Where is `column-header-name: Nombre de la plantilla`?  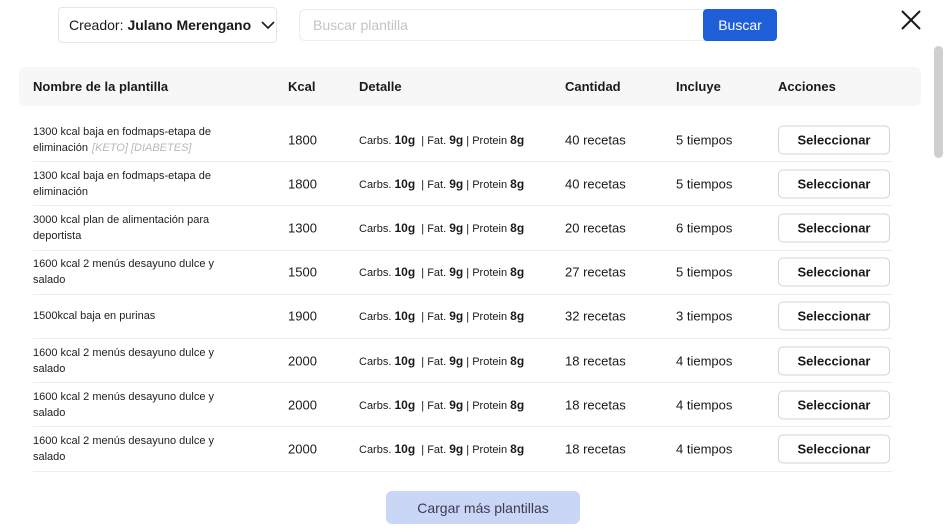 column-header-name: Nombre de la plantilla is located at coordinates (101, 86).